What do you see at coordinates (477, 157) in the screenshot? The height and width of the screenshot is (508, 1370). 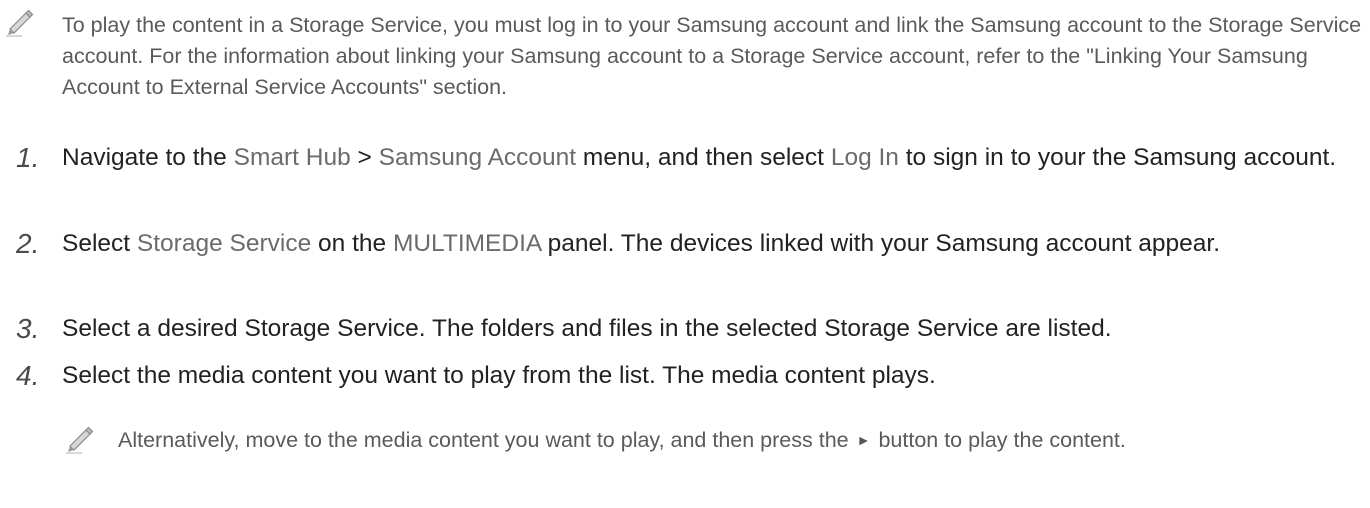 I see `ui-term-samsung-account: Samsung Account` at bounding box center [477, 157].